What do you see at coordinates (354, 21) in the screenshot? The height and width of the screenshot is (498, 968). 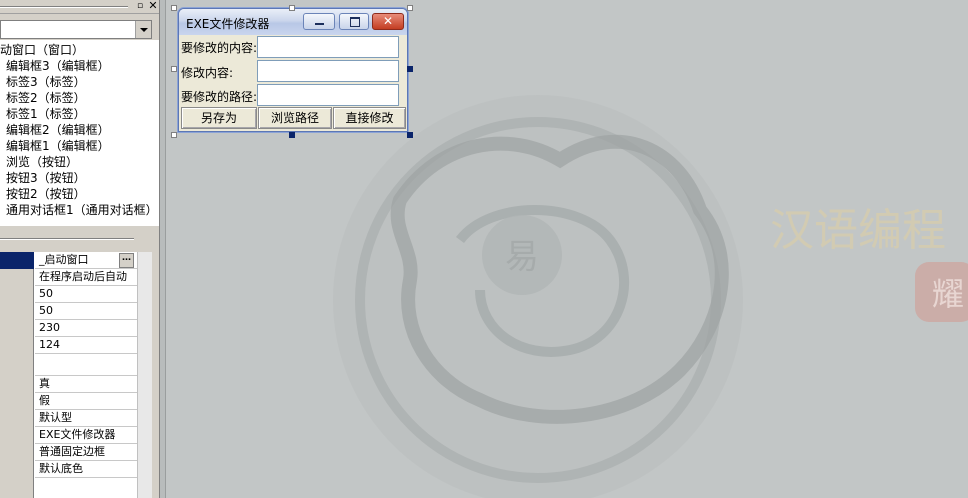 I see `maximize-icon` at bounding box center [354, 21].